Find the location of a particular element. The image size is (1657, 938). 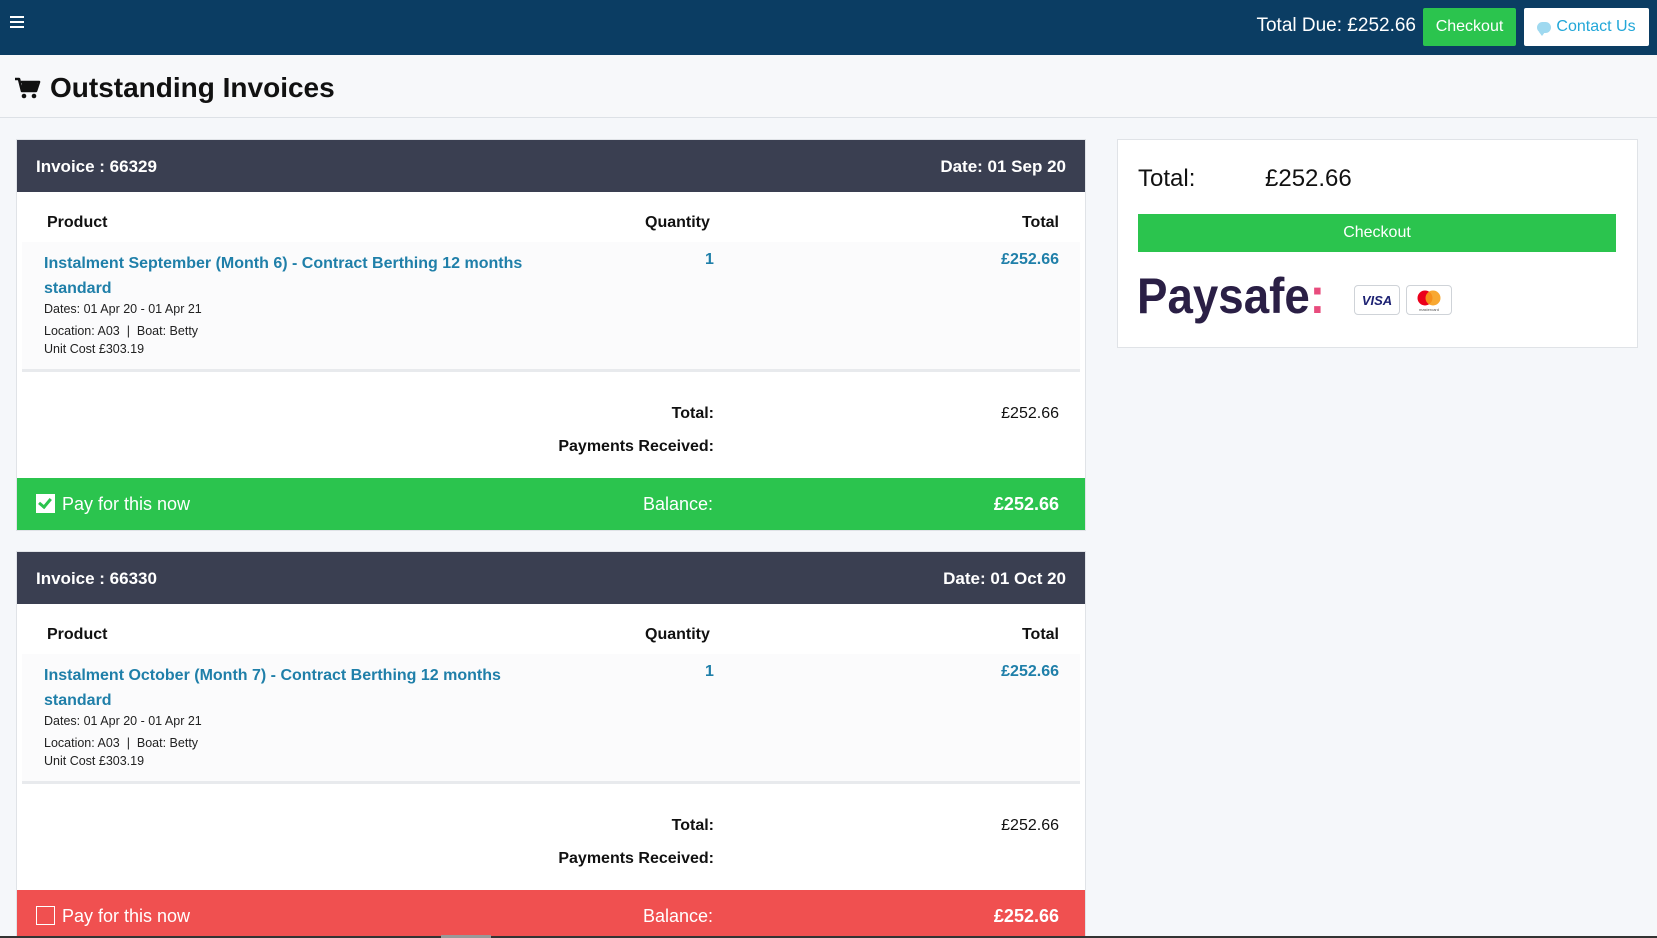

invoice-header: Invoice : 66329 Date: 01 Sep 20 is located at coordinates (551, 166).